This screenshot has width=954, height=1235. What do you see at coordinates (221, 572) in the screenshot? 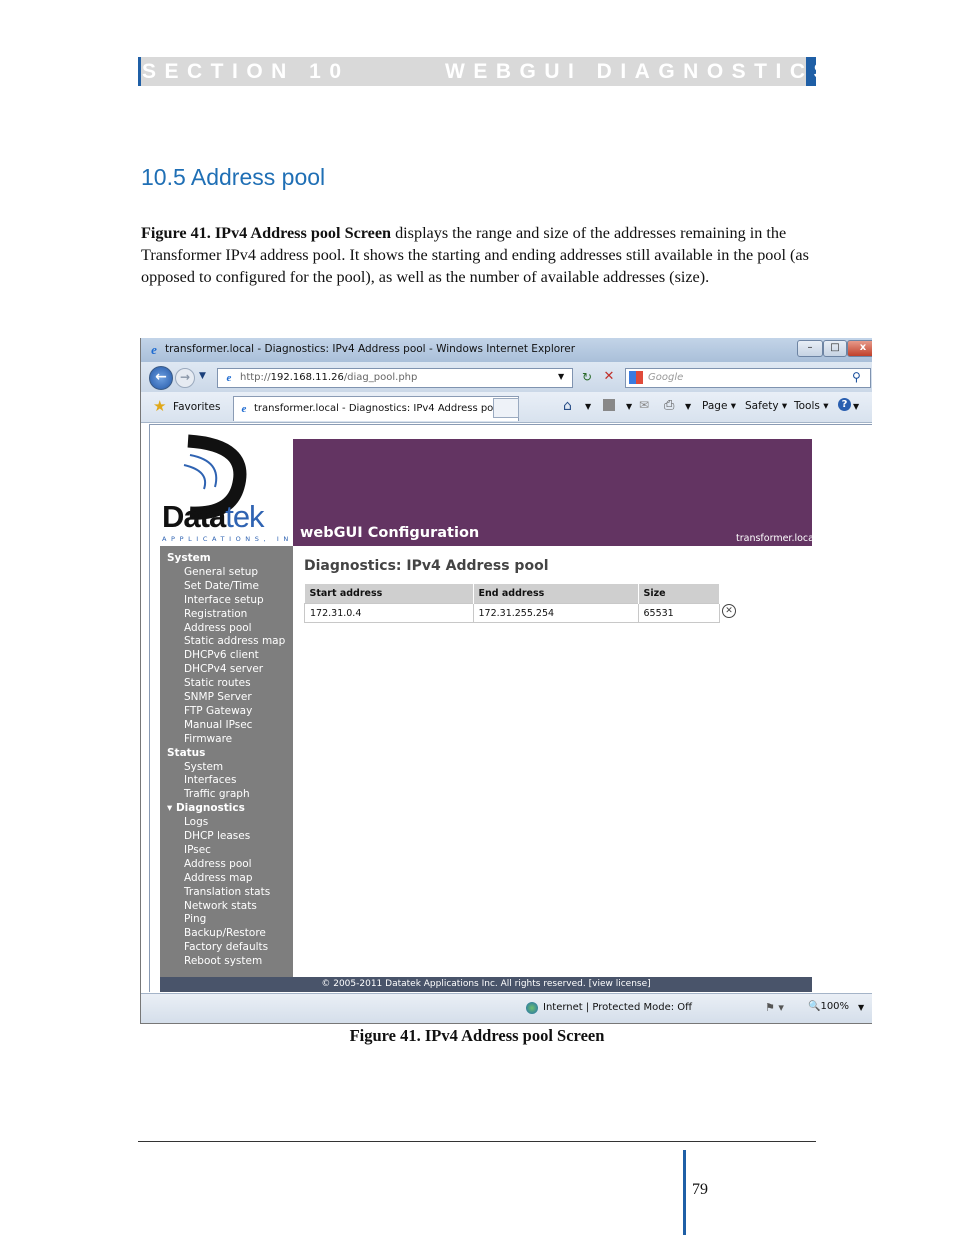
I see `sidebar-item: General setup` at bounding box center [221, 572].